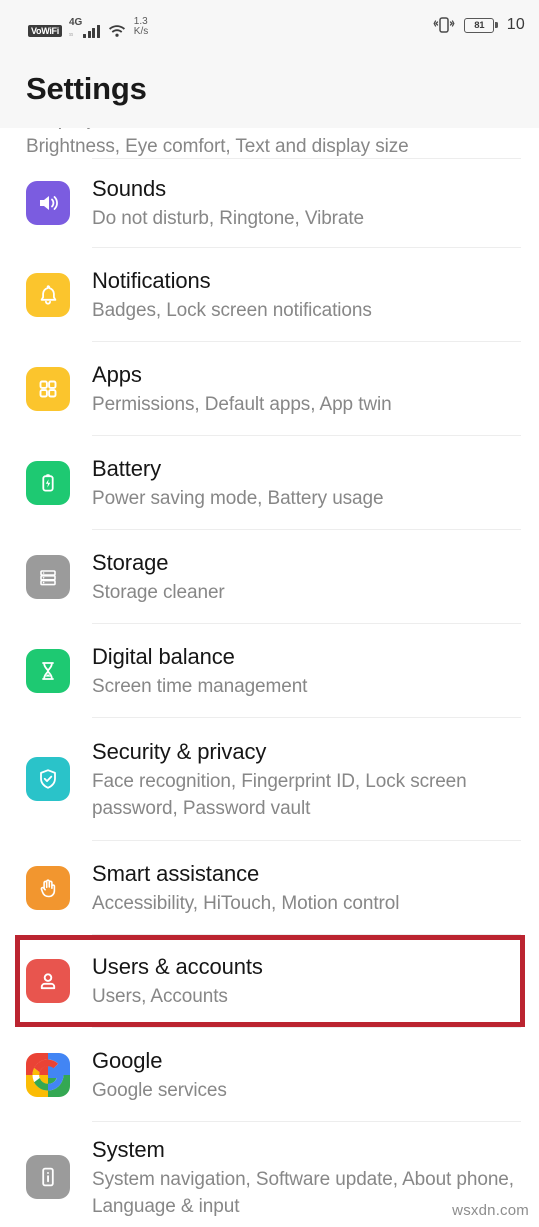 The image size is (539, 1227). I want to click on cellular-signal-icon: 4G ₁₁, so click(84, 28).